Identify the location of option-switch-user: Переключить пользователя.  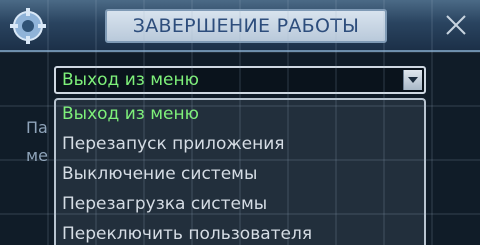
(187, 234).